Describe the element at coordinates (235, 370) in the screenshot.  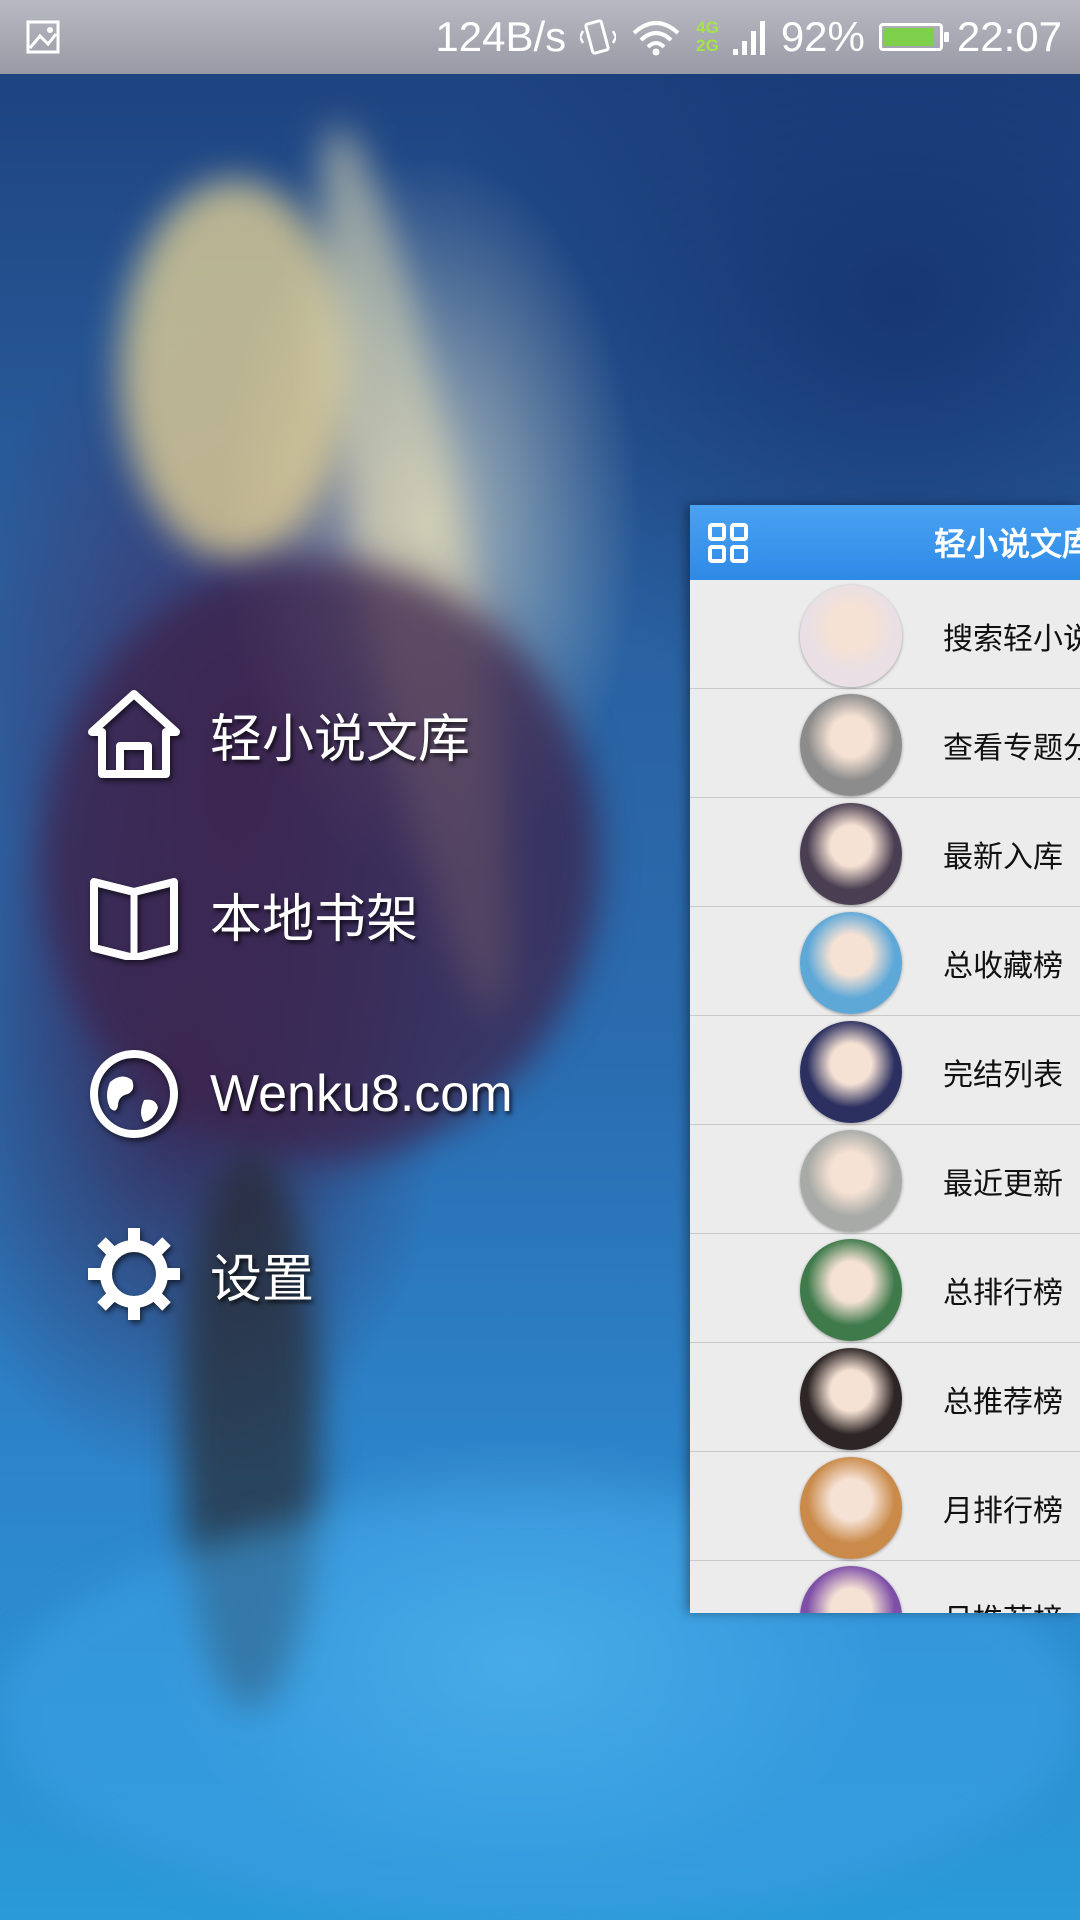
I see `background-figure-hair` at that location.